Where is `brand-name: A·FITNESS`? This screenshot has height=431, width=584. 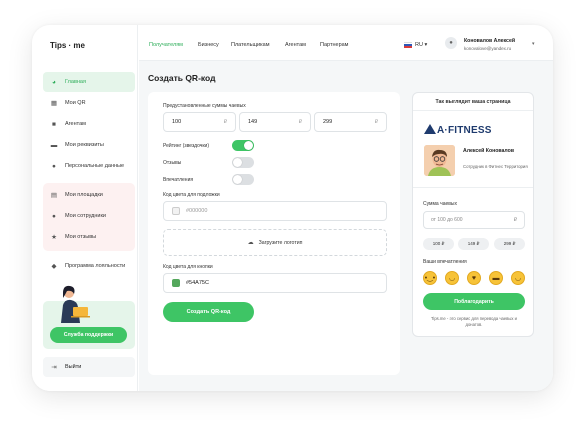
brand-name: A·FITNESS is located at coordinates (464, 130).